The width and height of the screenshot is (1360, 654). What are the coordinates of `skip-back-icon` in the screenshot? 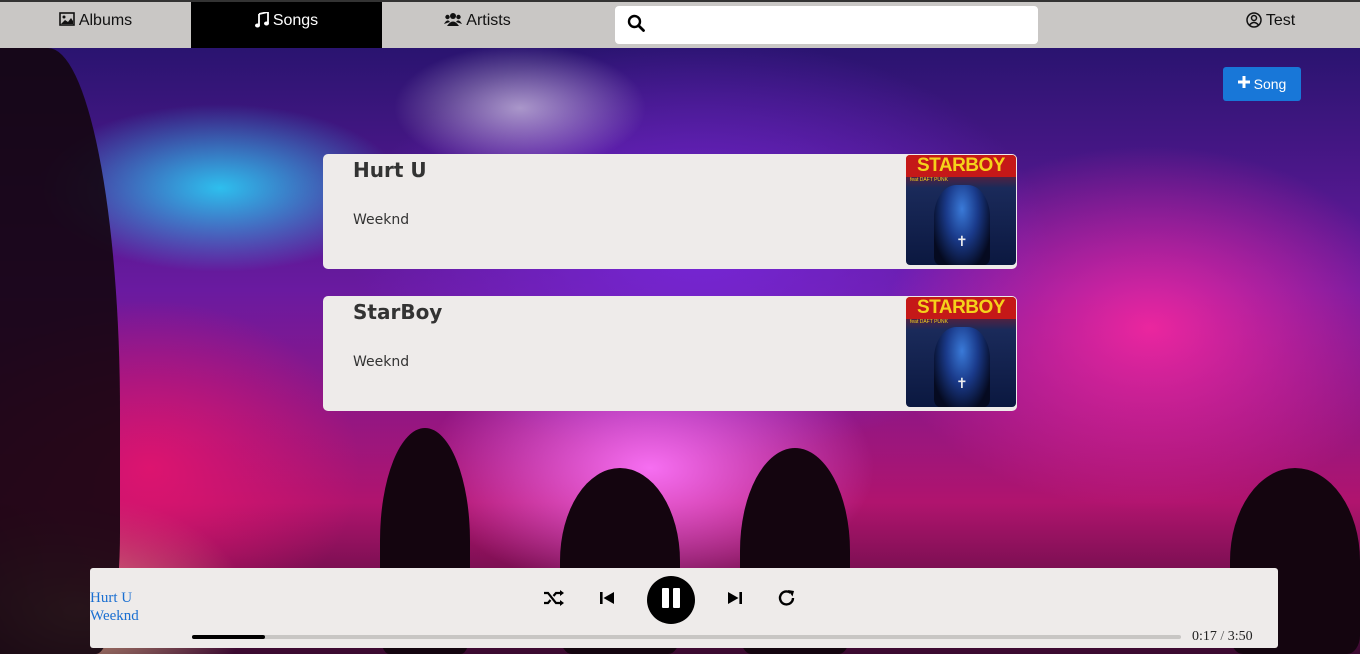 It's located at (607, 600).